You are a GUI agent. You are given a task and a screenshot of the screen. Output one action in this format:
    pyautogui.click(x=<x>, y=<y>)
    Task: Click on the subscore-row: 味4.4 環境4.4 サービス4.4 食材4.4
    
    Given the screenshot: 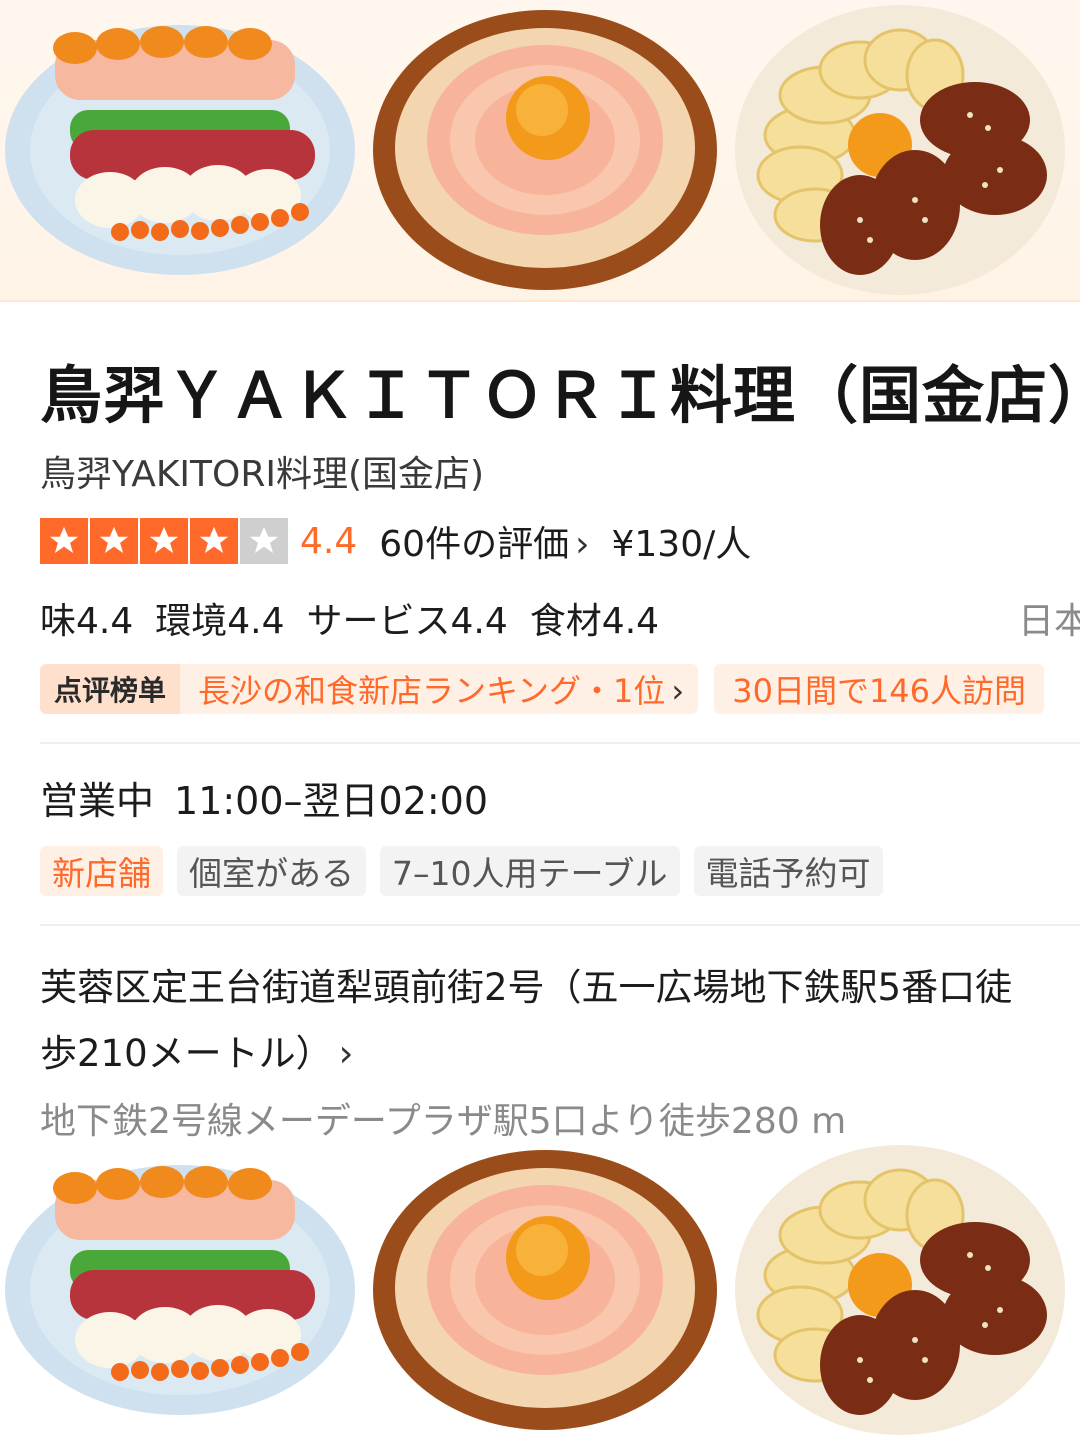 What is the action you would take?
    pyautogui.click(x=349, y=618)
    